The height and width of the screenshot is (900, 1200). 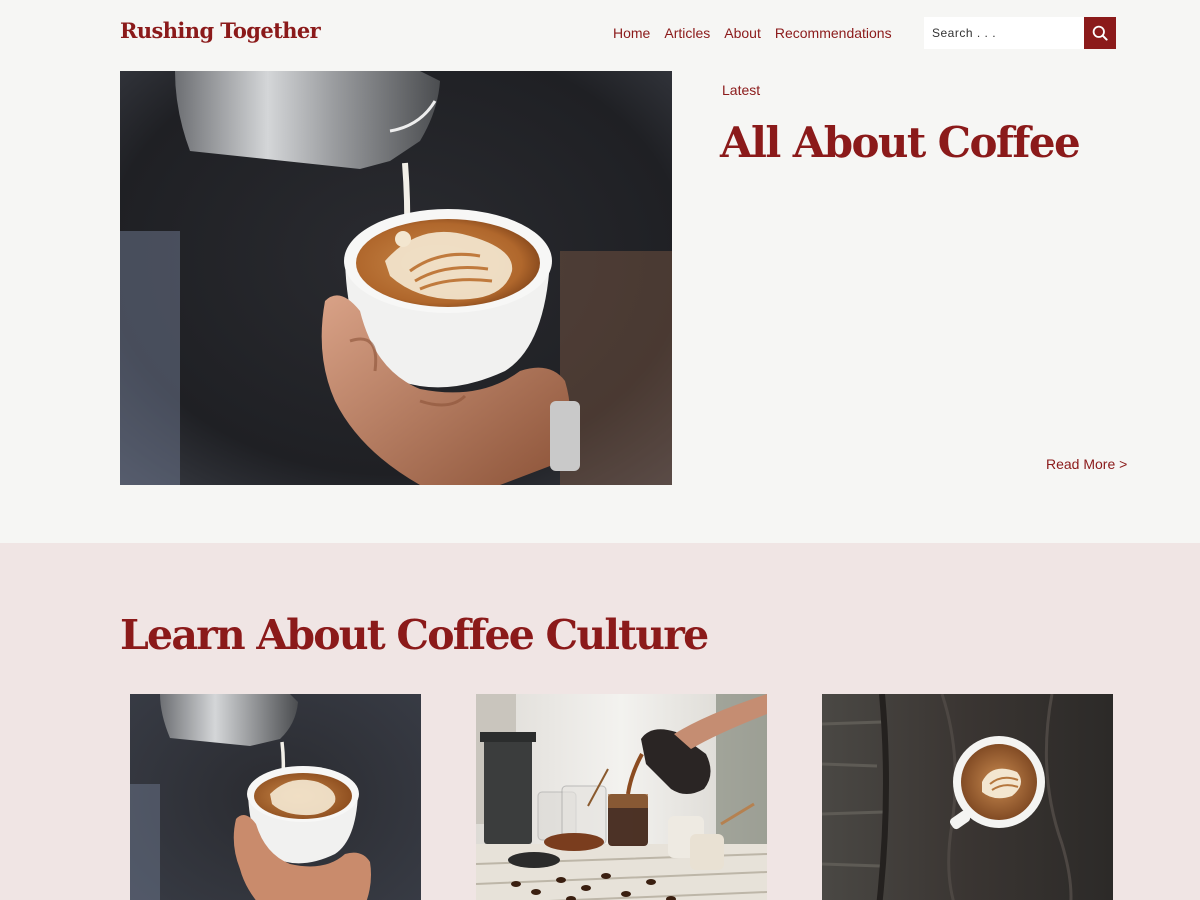 I want to click on nav-item-home: Home, so click(x=631, y=33).